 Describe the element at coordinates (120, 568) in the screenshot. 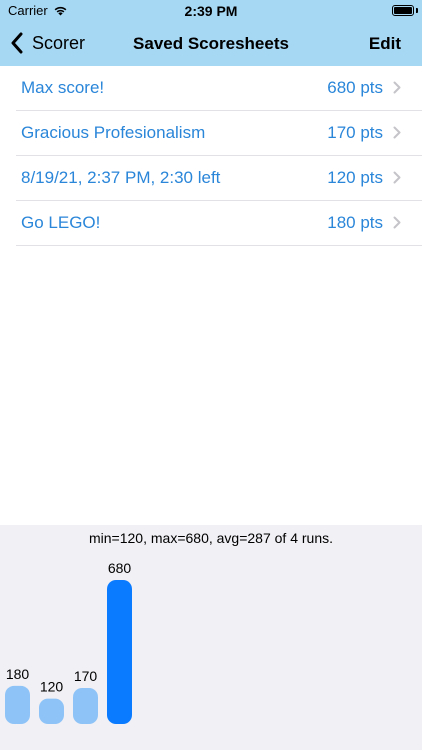

I see `chart-bar-label: 680` at that location.